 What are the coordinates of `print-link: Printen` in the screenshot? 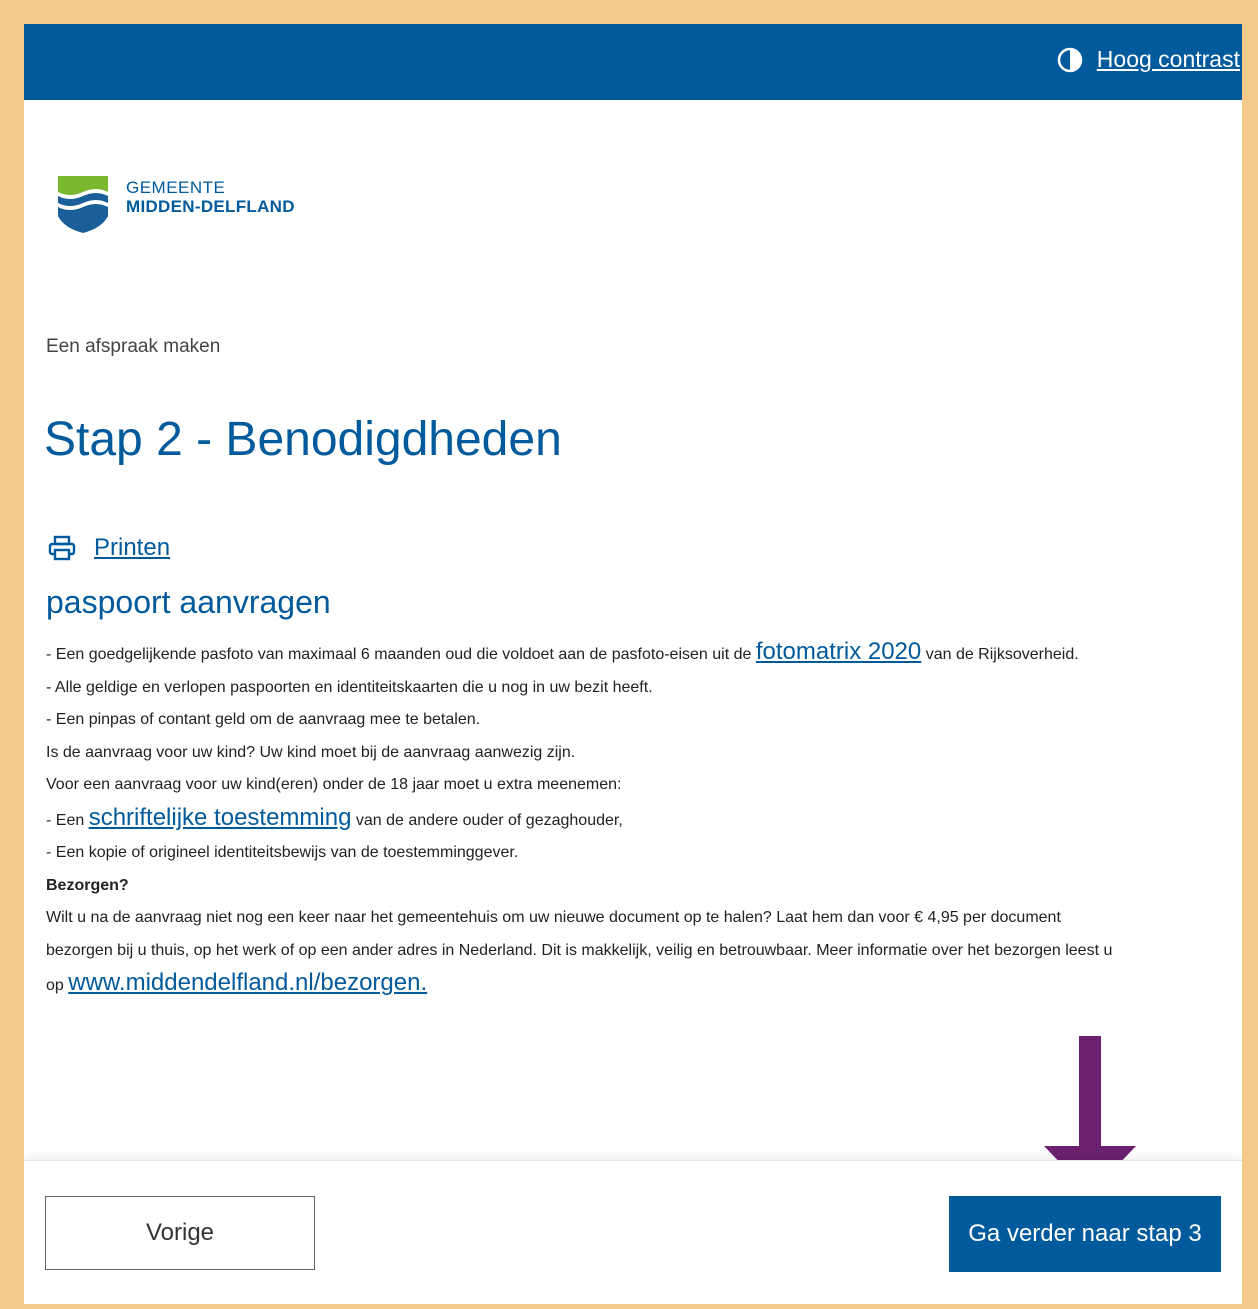 It's located at (109, 548).